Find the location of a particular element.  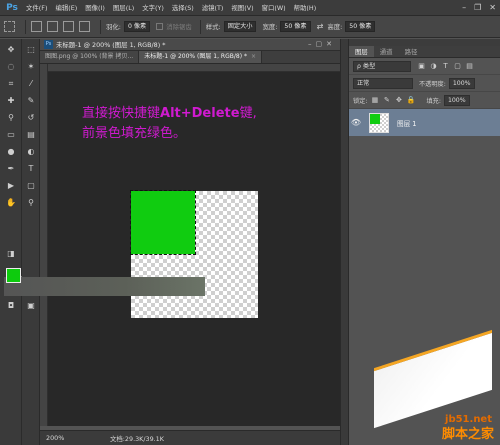

watermark: jb51.net 脚本之家 is located at coordinates (425, 387).